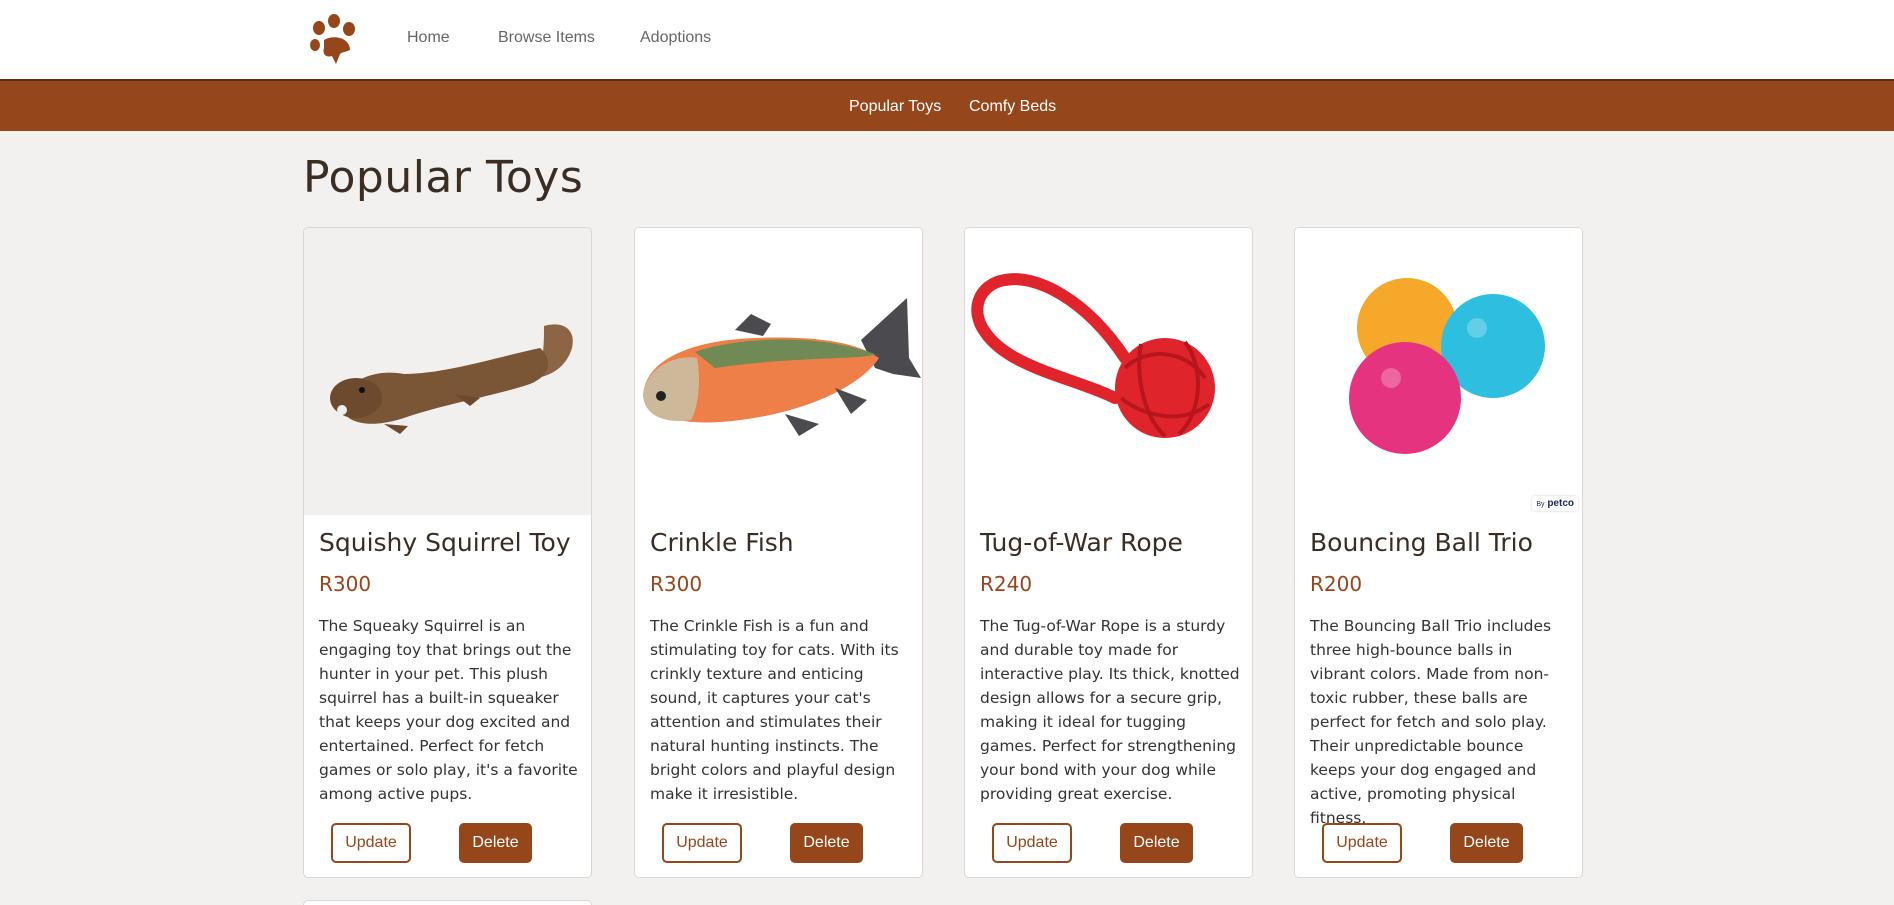 The width and height of the screenshot is (1894, 905). What do you see at coordinates (722, 542) in the screenshot?
I see `product-name: Crinkle Fish` at bounding box center [722, 542].